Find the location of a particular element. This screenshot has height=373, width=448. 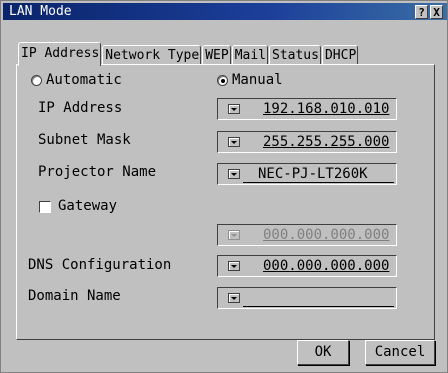

gateway-label: Gateway is located at coordinates (88, 206).